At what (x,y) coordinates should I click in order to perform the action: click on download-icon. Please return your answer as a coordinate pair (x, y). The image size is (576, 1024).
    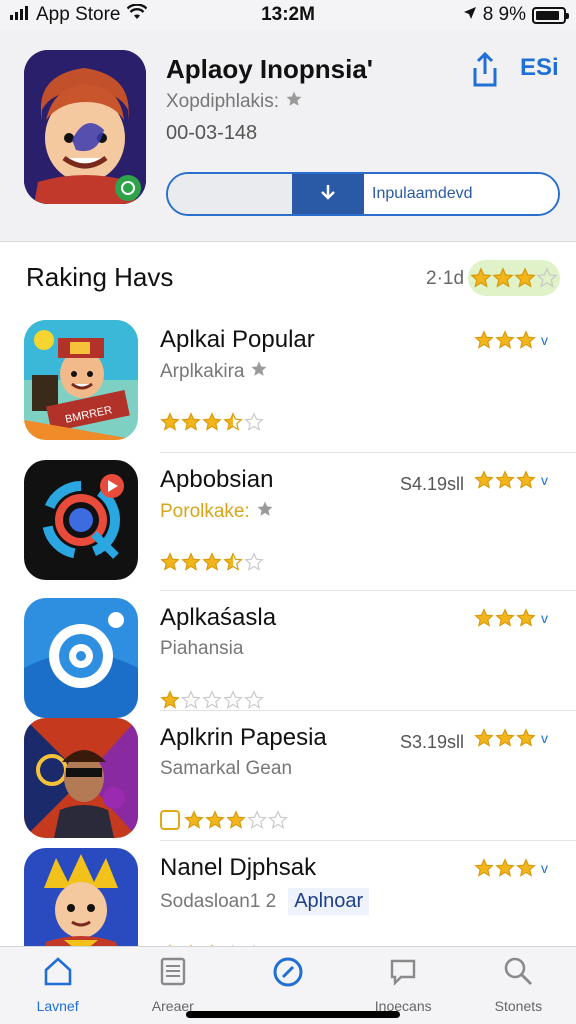
    Looking at the image, I should click on (328, 194).